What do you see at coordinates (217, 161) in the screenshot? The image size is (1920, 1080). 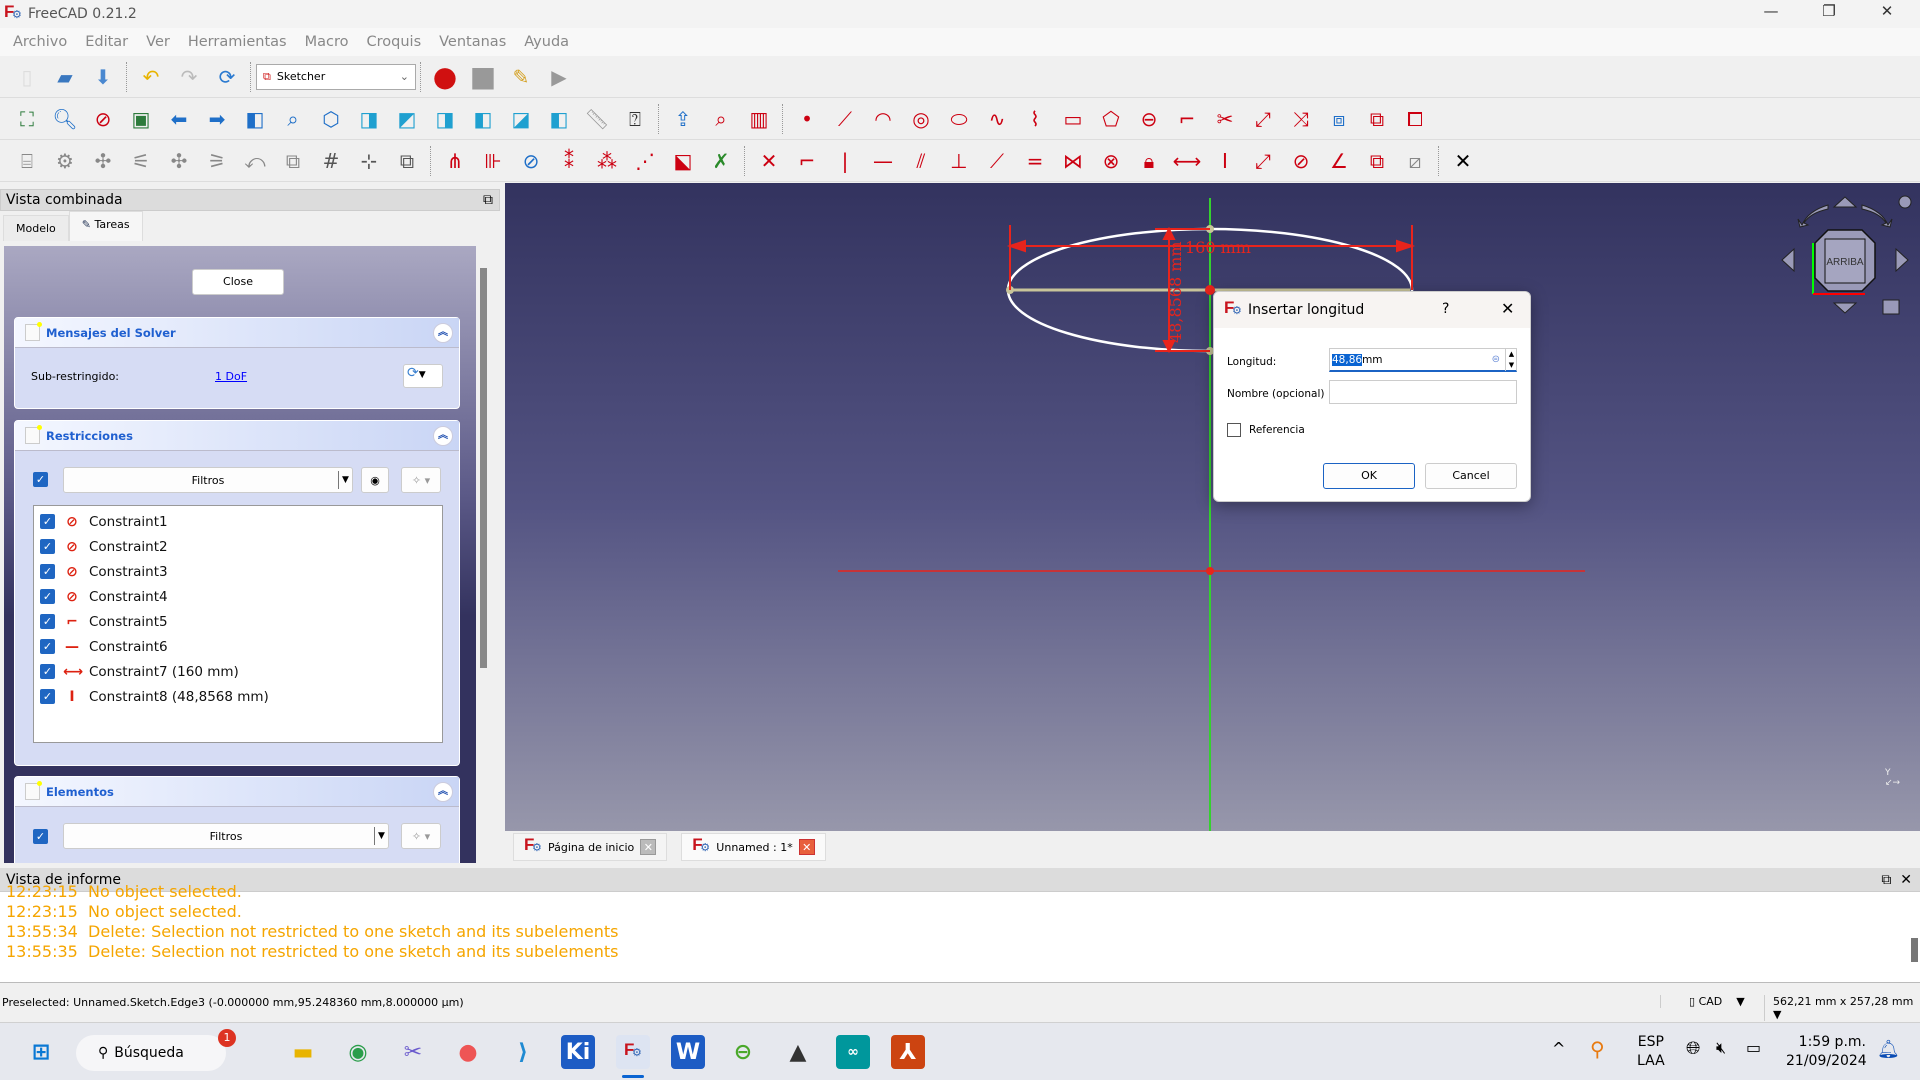 I see `select-conflicting-icon: ⚞` at bounding box center [217, 161].